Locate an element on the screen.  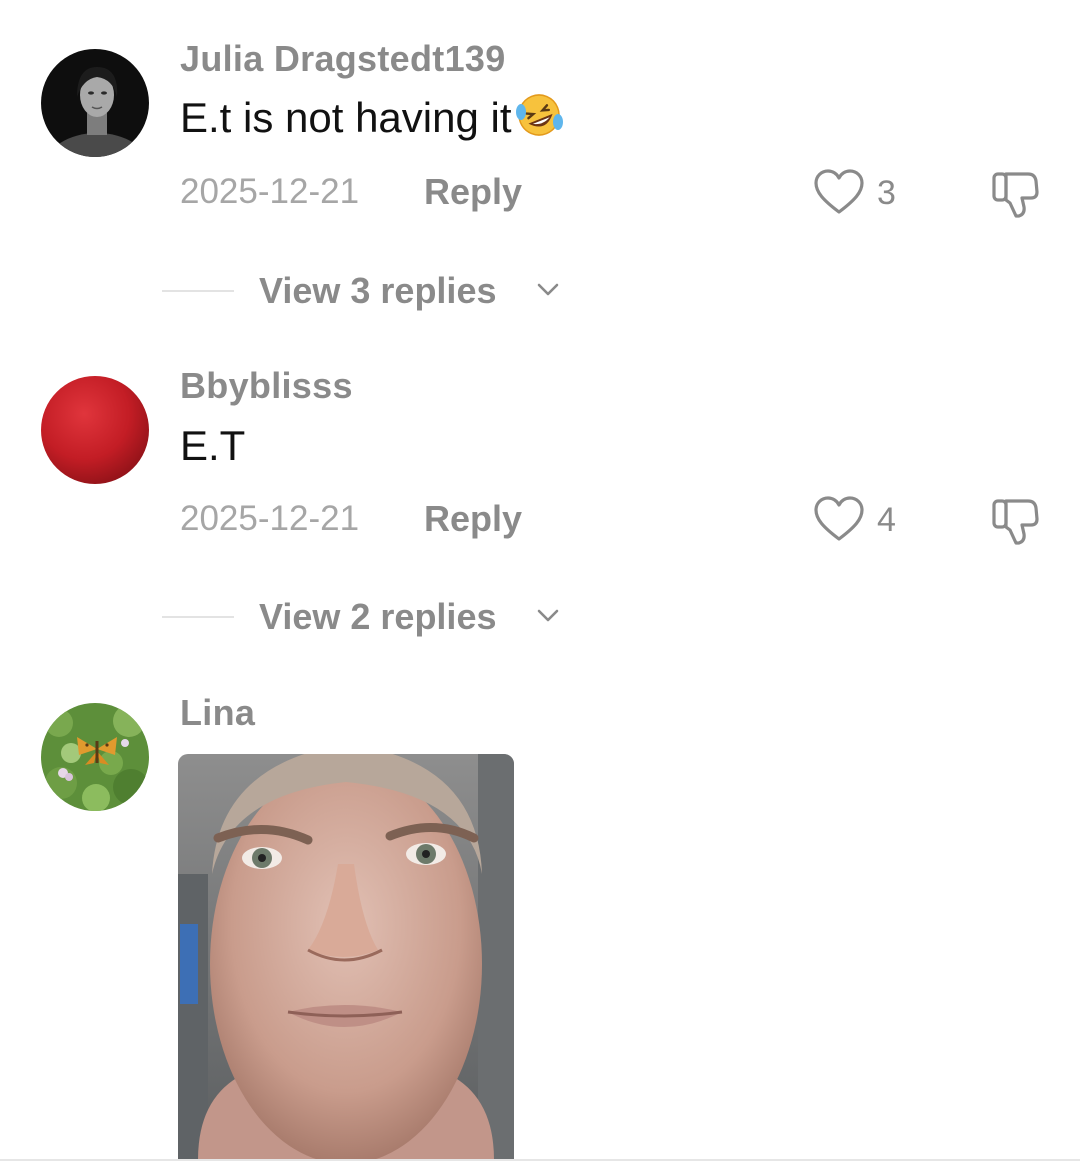
comment-image-photo is located at coordinates (346, 957).